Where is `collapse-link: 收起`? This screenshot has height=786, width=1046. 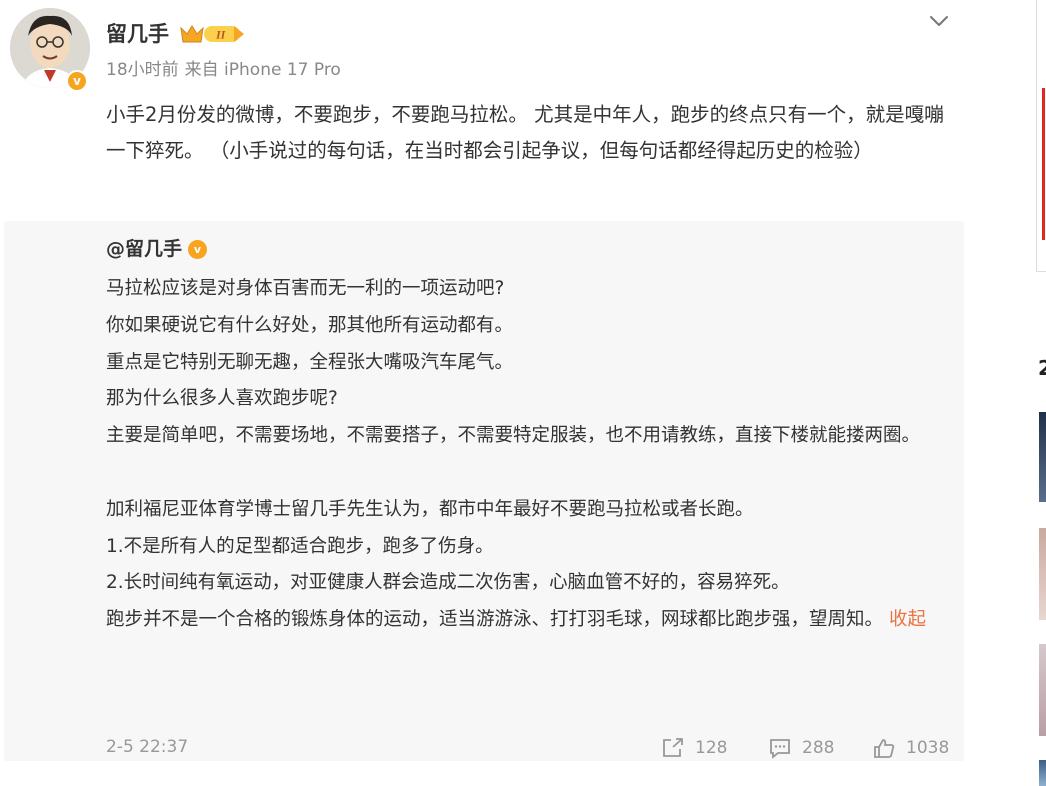
collapse-link: 收起 is located at coordinates (907, 619).